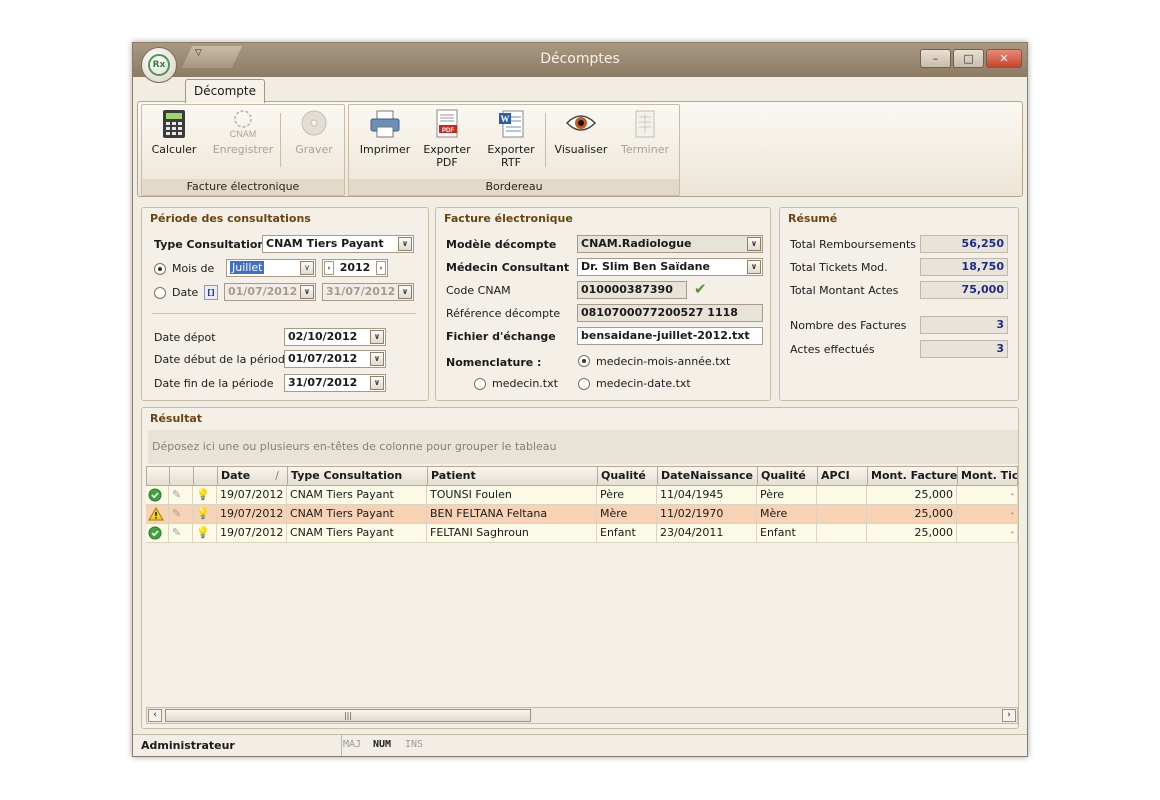 This screenshot has width=1160, height=800. I want to click on date-to-field: 31/07/2012 ∨, so click(368, 292).